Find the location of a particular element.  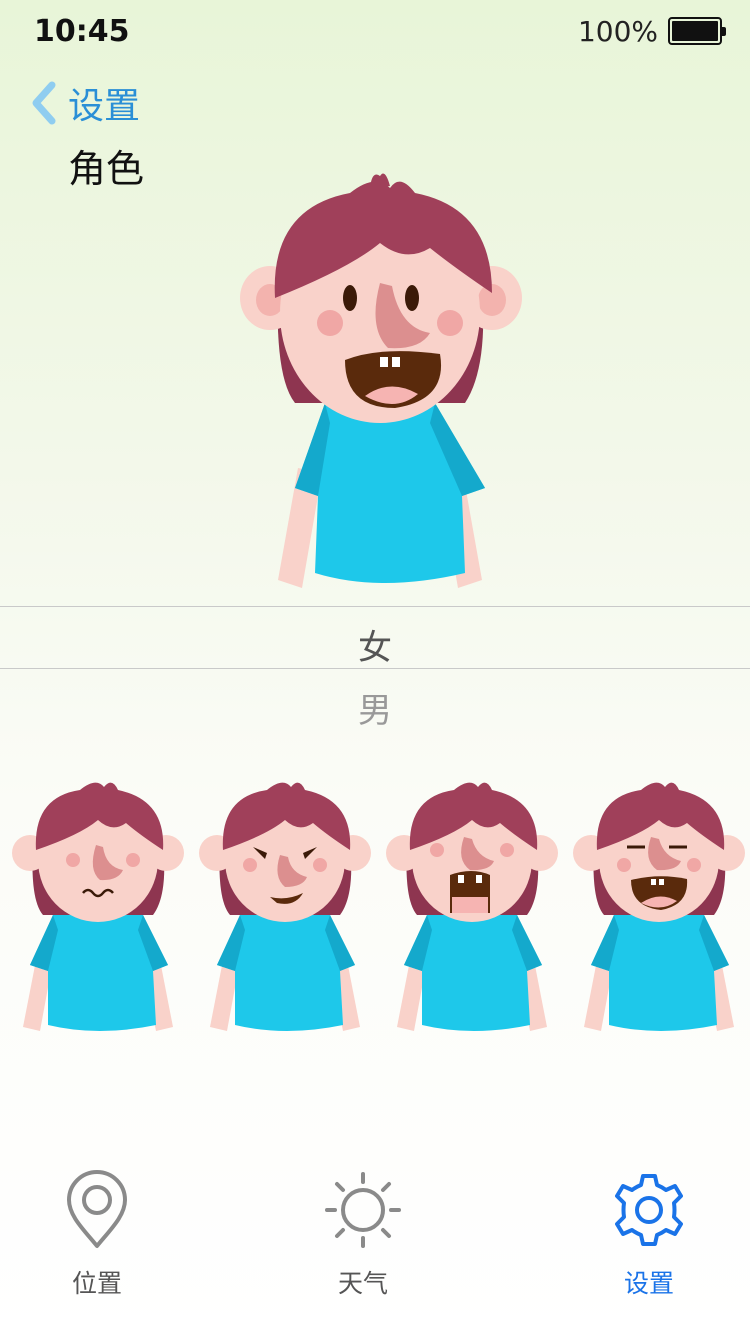

status-indicators: 100% is located at coordinates (651, 31).